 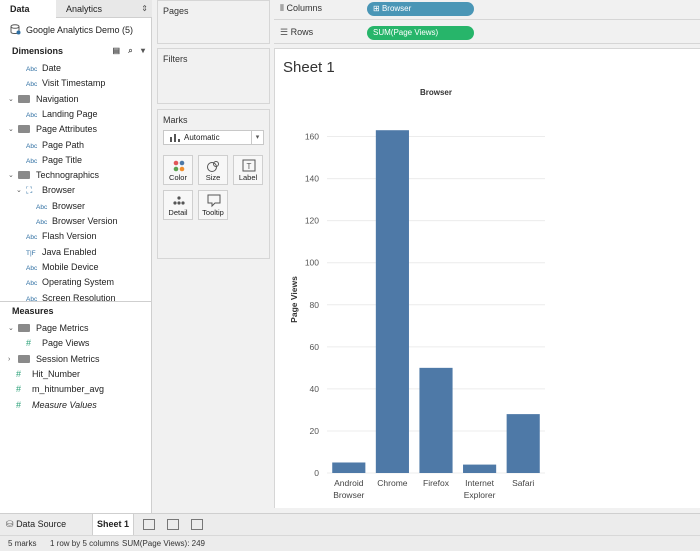 What do you see at coordinates (33, 311) in the screenshot?
I see `measures-title: Measures` at bounding box center [33, 311].